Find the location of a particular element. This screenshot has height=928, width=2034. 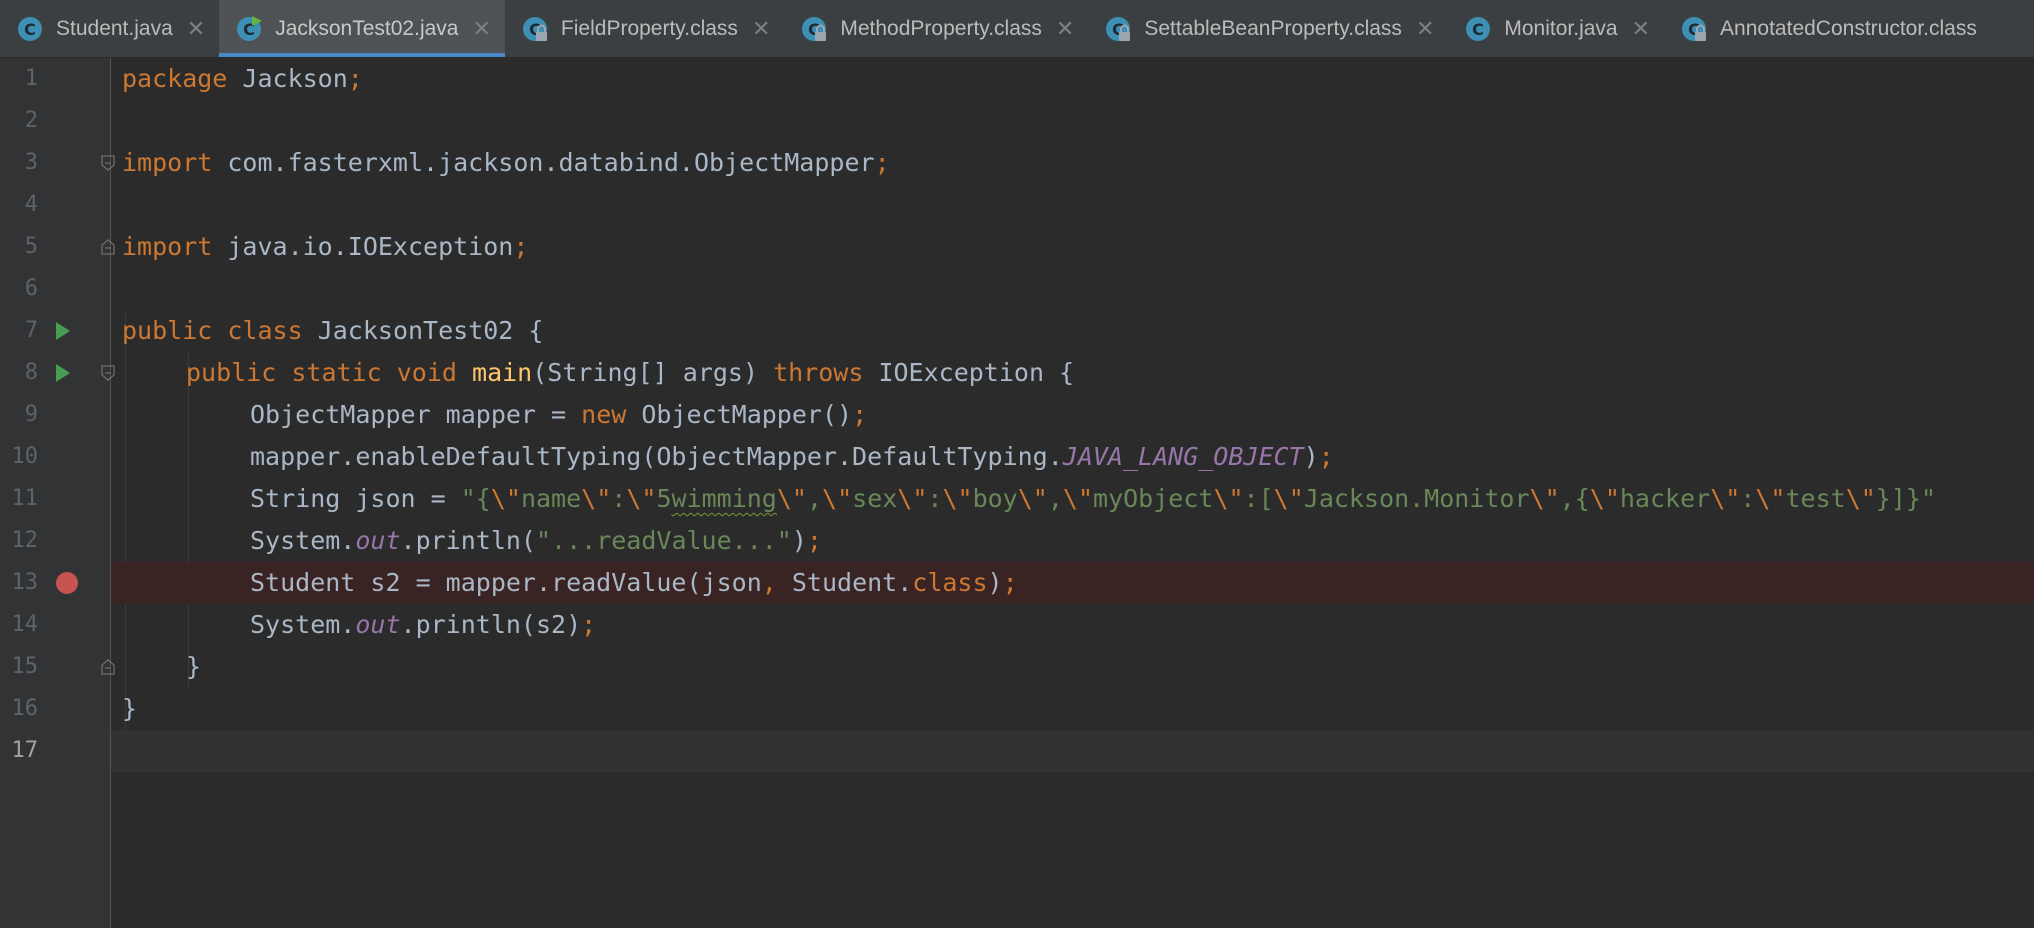

line-number: 11 is located at coordinates (25, 498).